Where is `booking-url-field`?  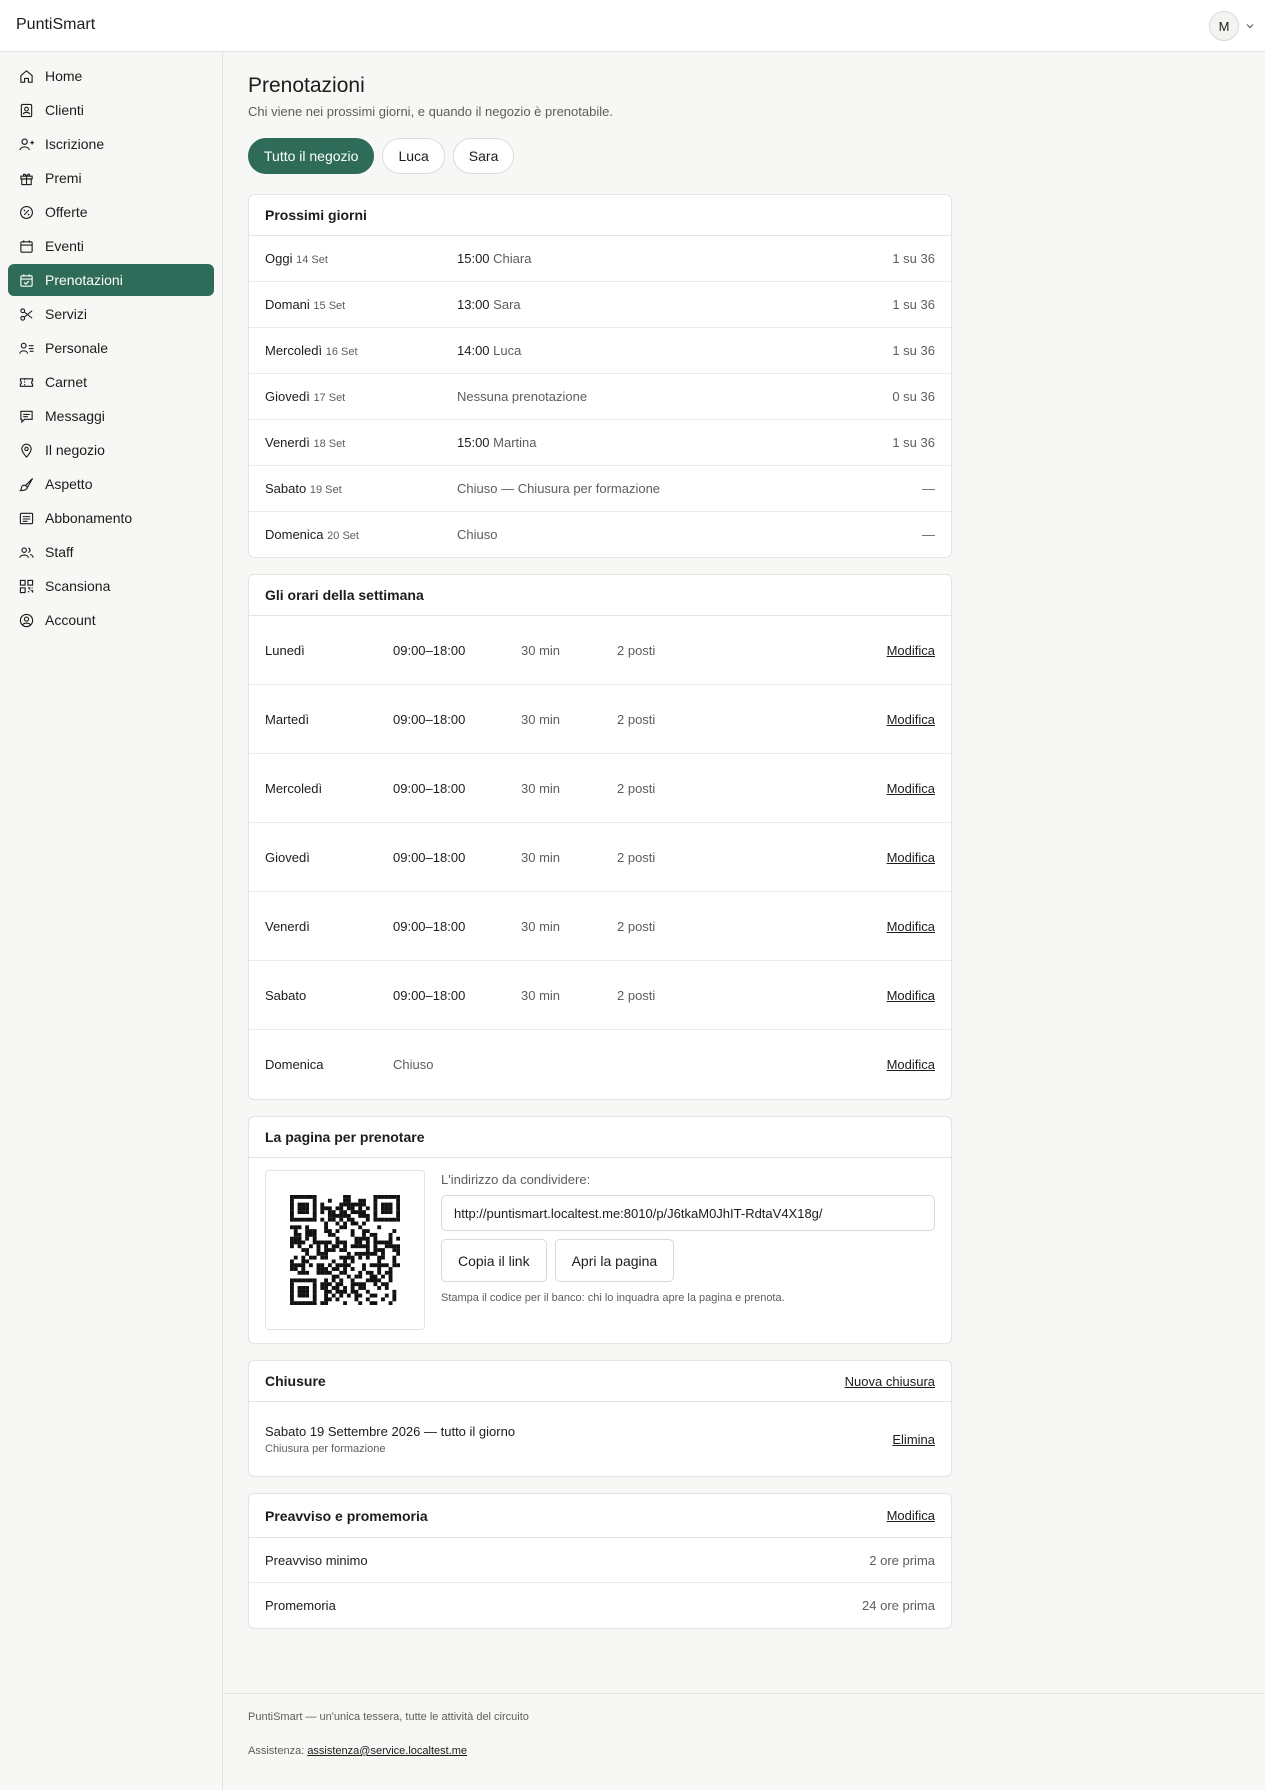 booking-url-field is located at coordinates (688, 1213).